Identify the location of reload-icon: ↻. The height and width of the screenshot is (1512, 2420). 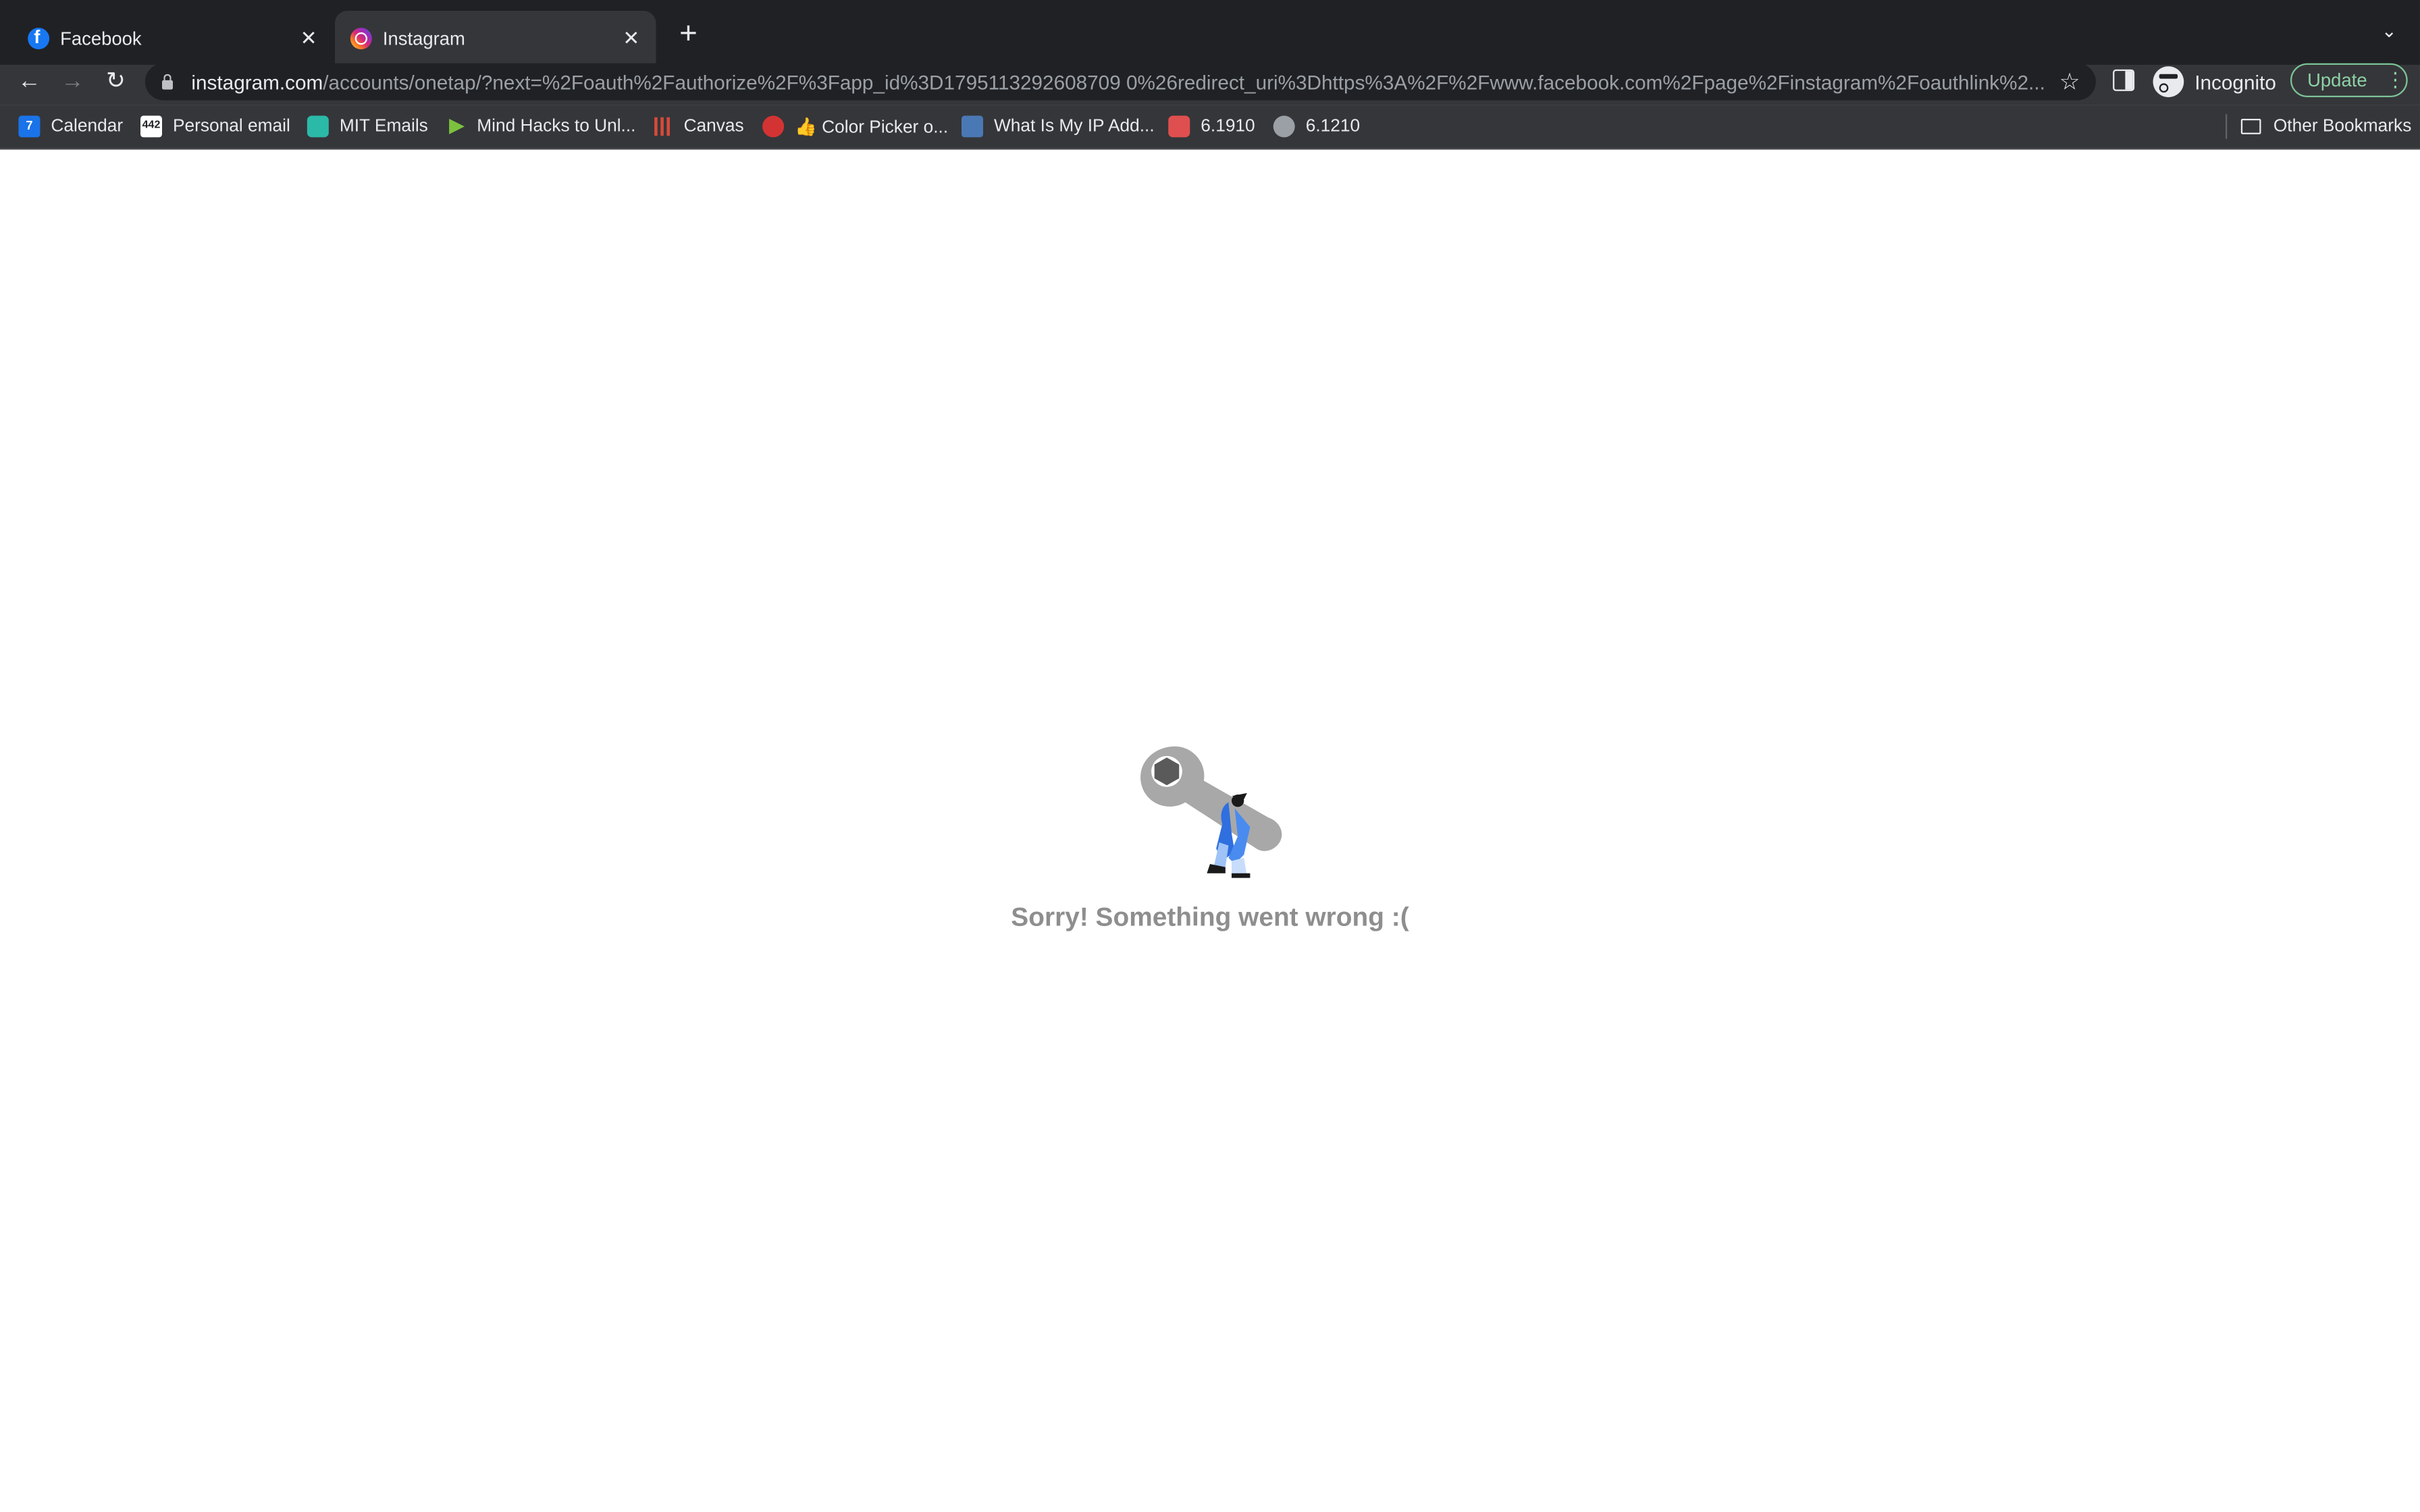
(116, 82).